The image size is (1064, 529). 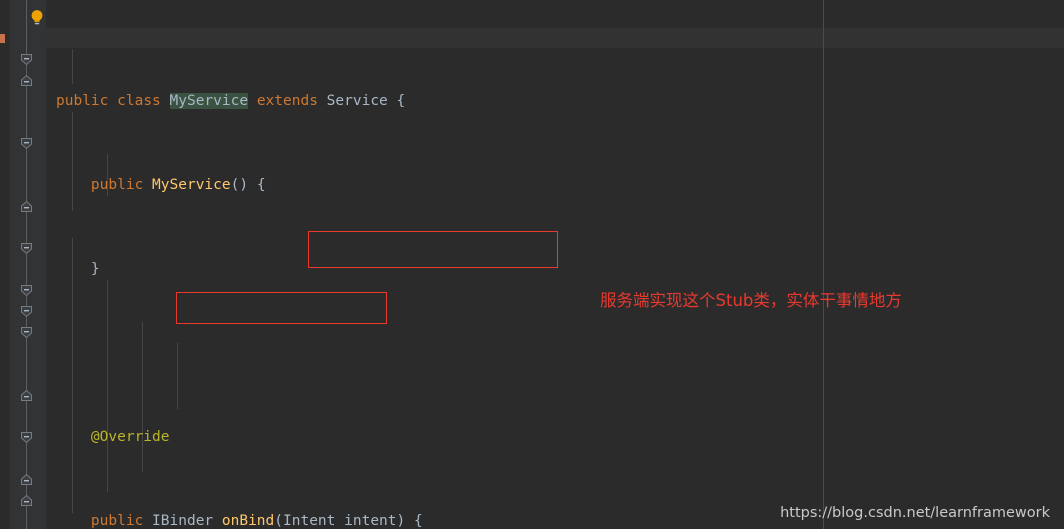 I want to click on annotation-note-text: 服务端实现这个Stub类，实体干事情地方, so click(x=751, y=300).